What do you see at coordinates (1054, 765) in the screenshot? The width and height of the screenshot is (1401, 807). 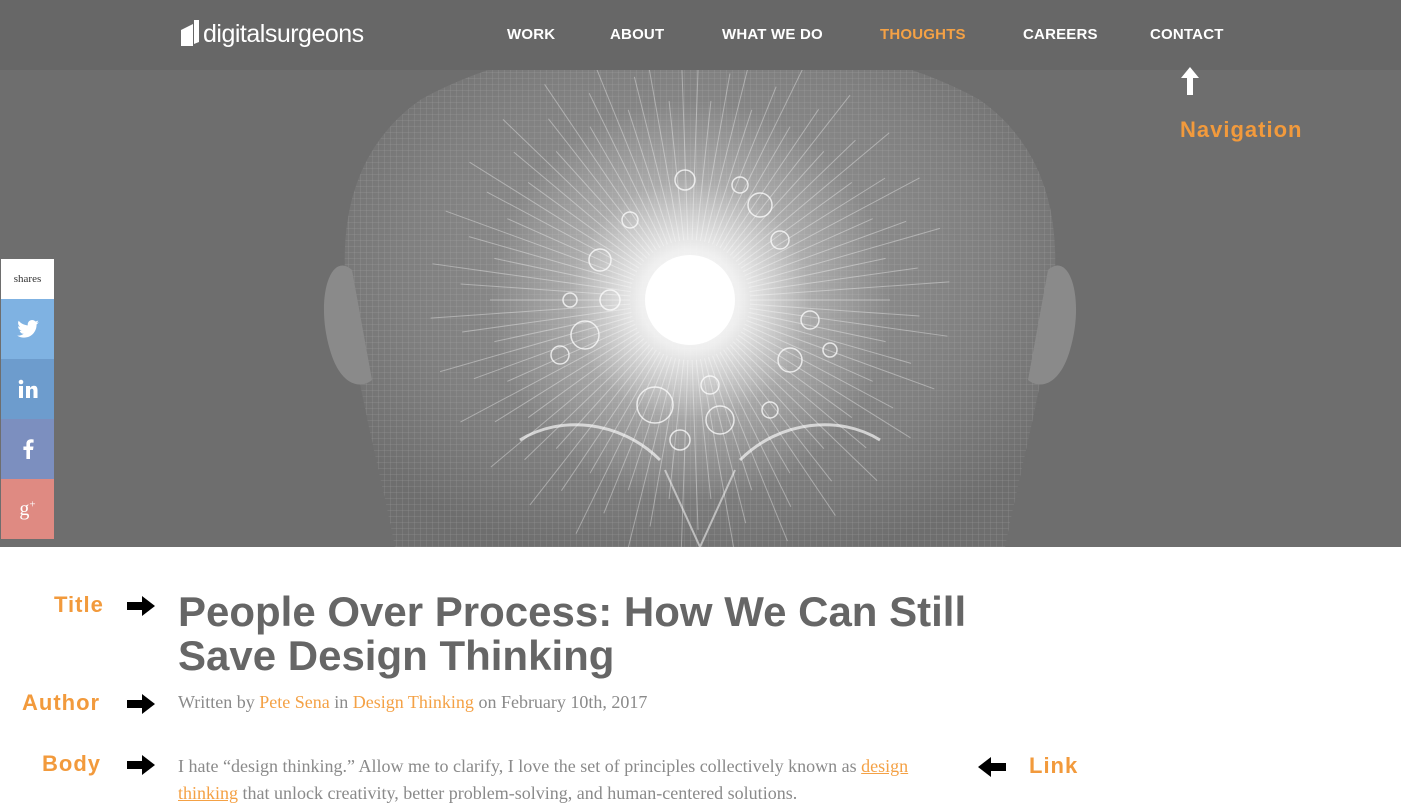 I see `annotation-link: Link` at bounding box center [1054, 765].